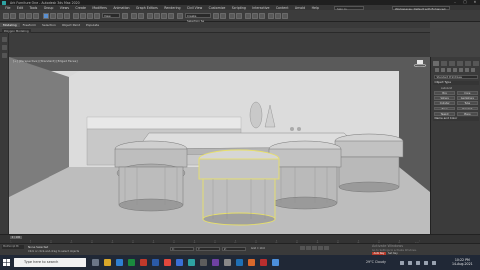 Image resolution: width=480 pixels, height=270 pixels. Describe the element at coordinates (227, 262) in the screenshot. I see `settings-app-icon` at that location.